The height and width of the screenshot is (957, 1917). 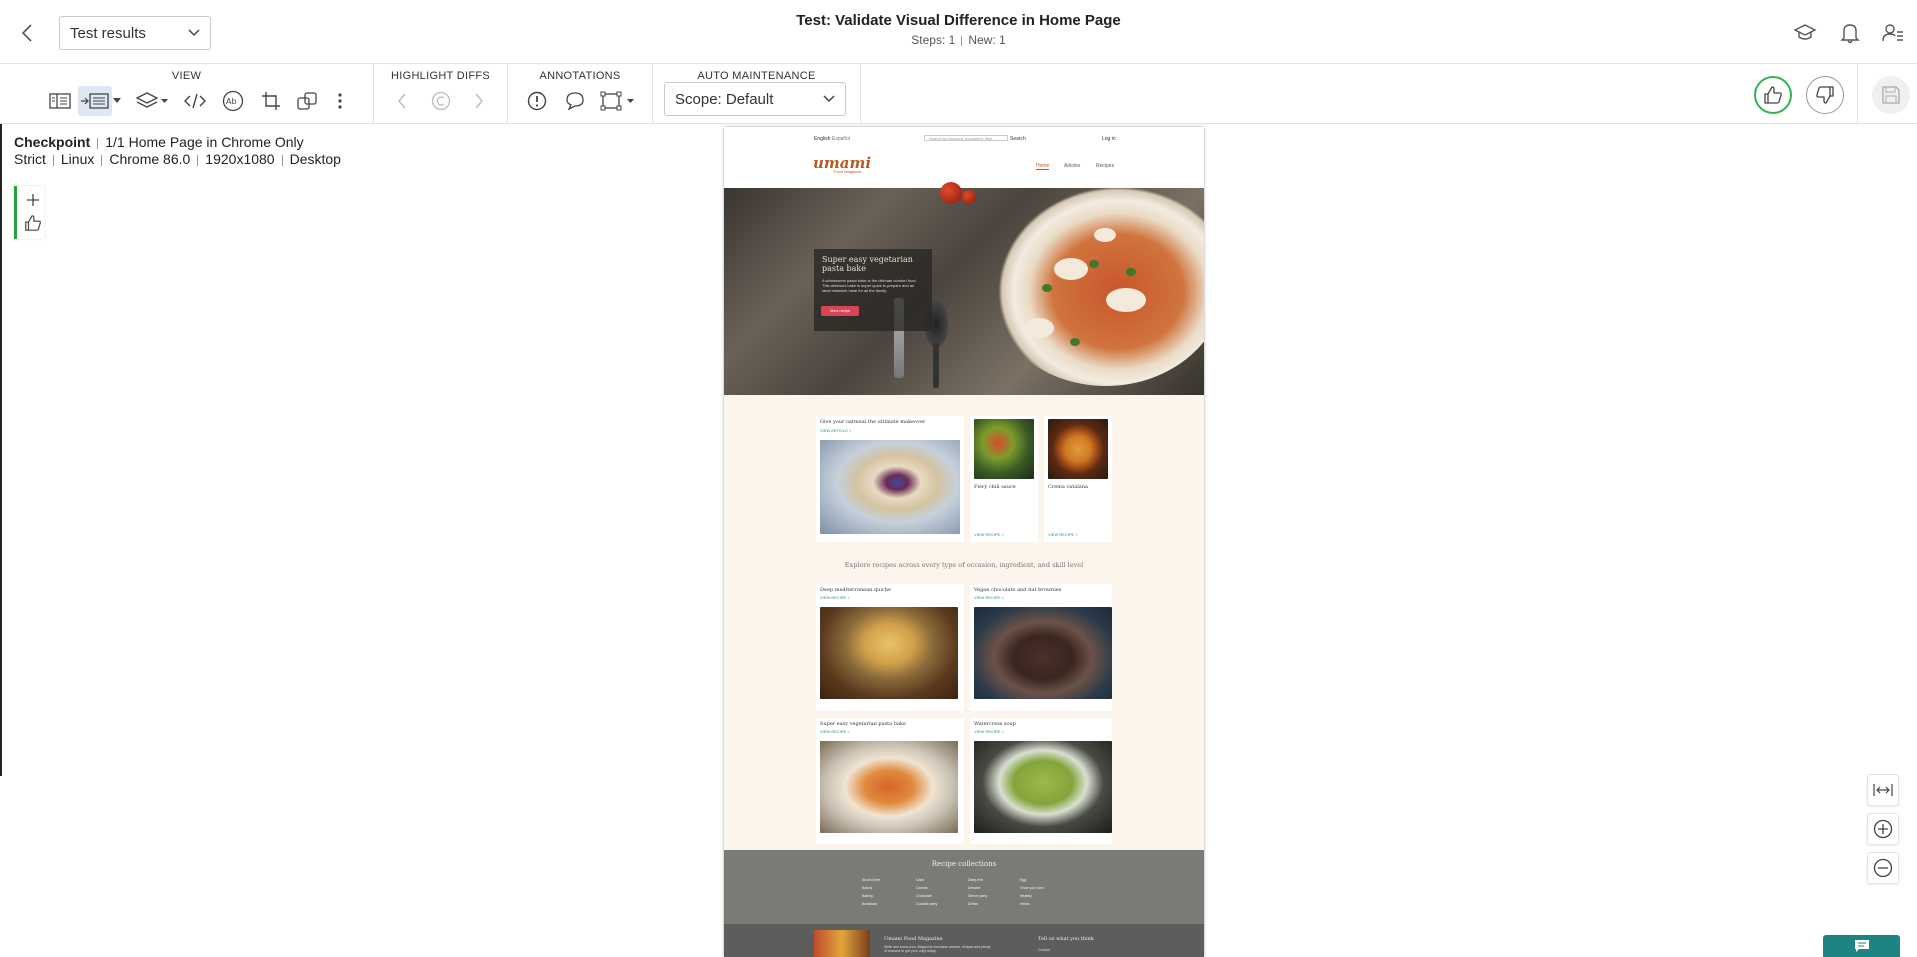 What do you see at coordinates (840, 311) in the screenshot?
I see `hero-button: View recipe` at bounding box center [840, 311].